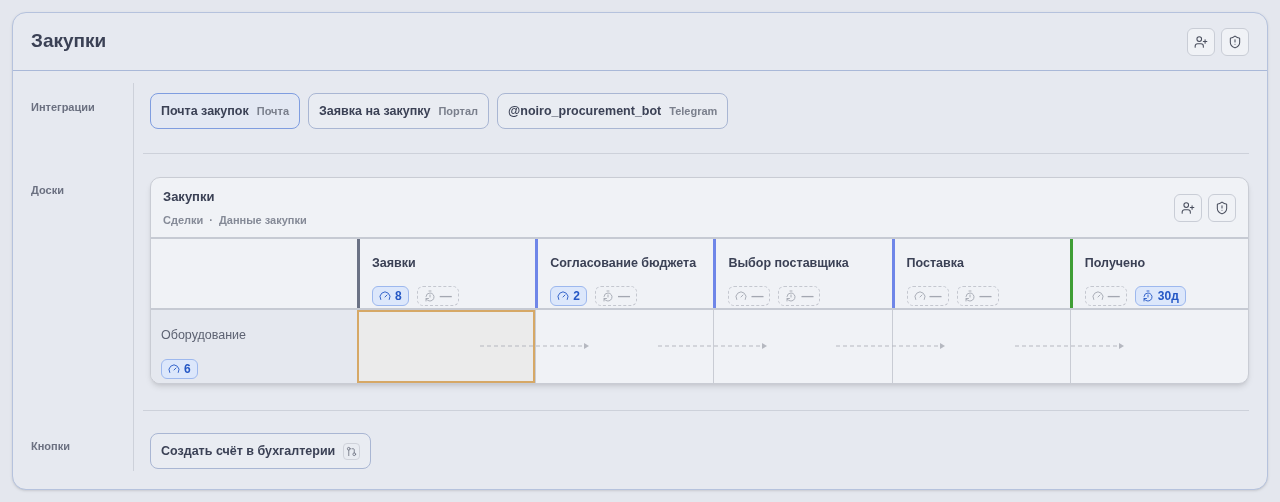 This screenshot has height=502, width=1280. I want to click on page-title: Закупки, so click(69, 41).